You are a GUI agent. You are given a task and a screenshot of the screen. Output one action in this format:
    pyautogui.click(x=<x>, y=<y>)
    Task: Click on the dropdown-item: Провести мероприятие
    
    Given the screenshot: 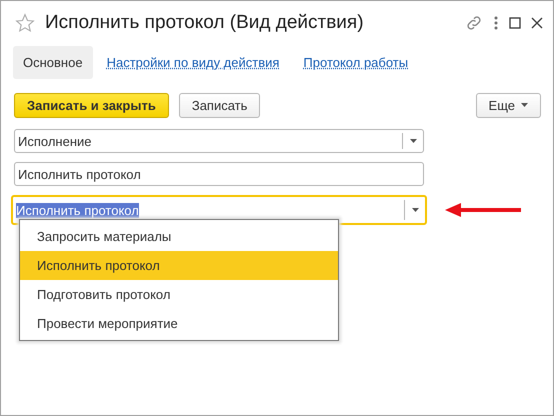 What is the action you would take?
    pyautogui.click(x=179, y=323)
    